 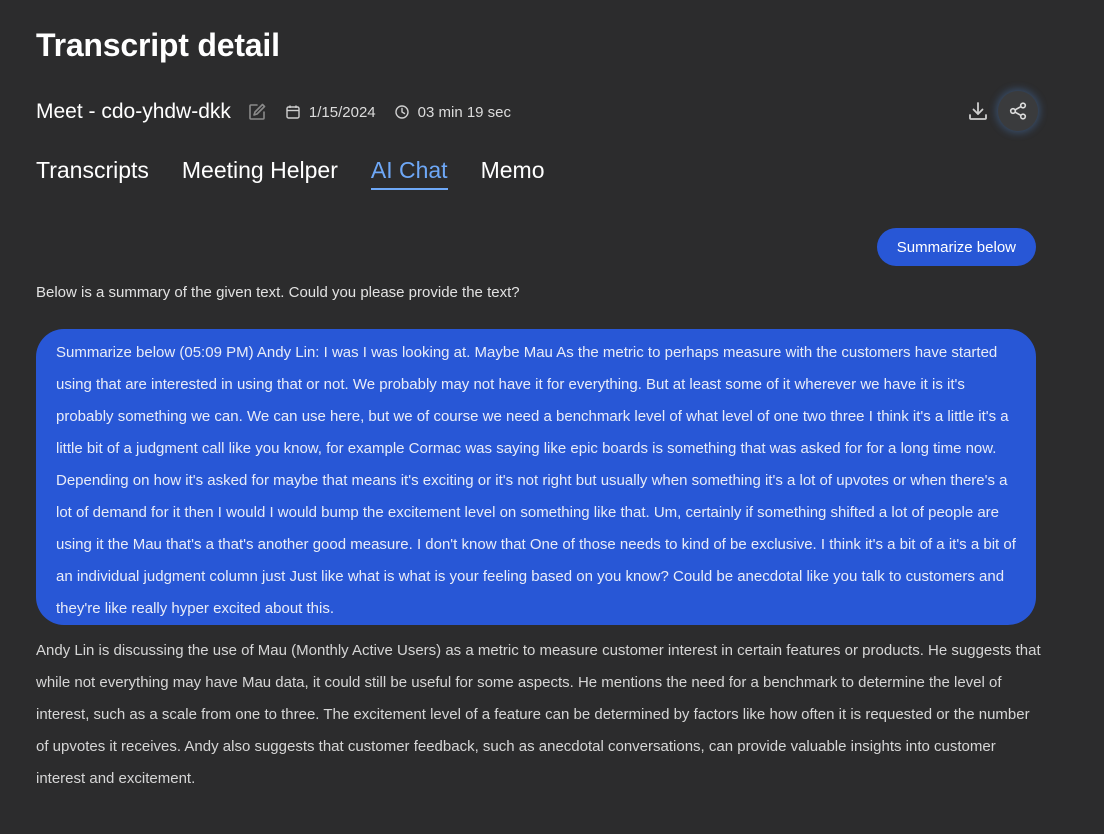 What do you see at coordinates (464, 112) in the screenshot?
I see `meeting-duration: 03 min 19 sec` at bounding box center [464, 112].